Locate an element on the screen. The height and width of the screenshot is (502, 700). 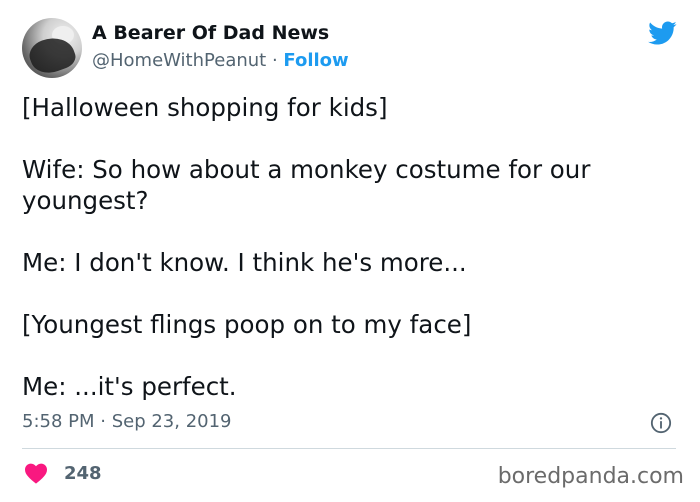
watermark: boredpanda.com is located at coordinates (590, 476).